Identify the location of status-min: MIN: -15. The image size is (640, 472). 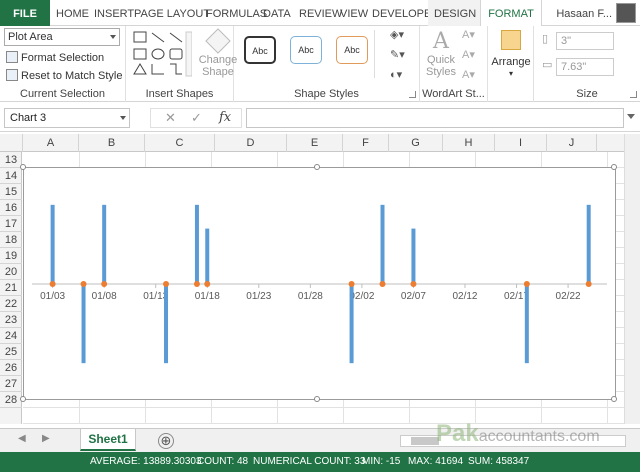
(381, 461).